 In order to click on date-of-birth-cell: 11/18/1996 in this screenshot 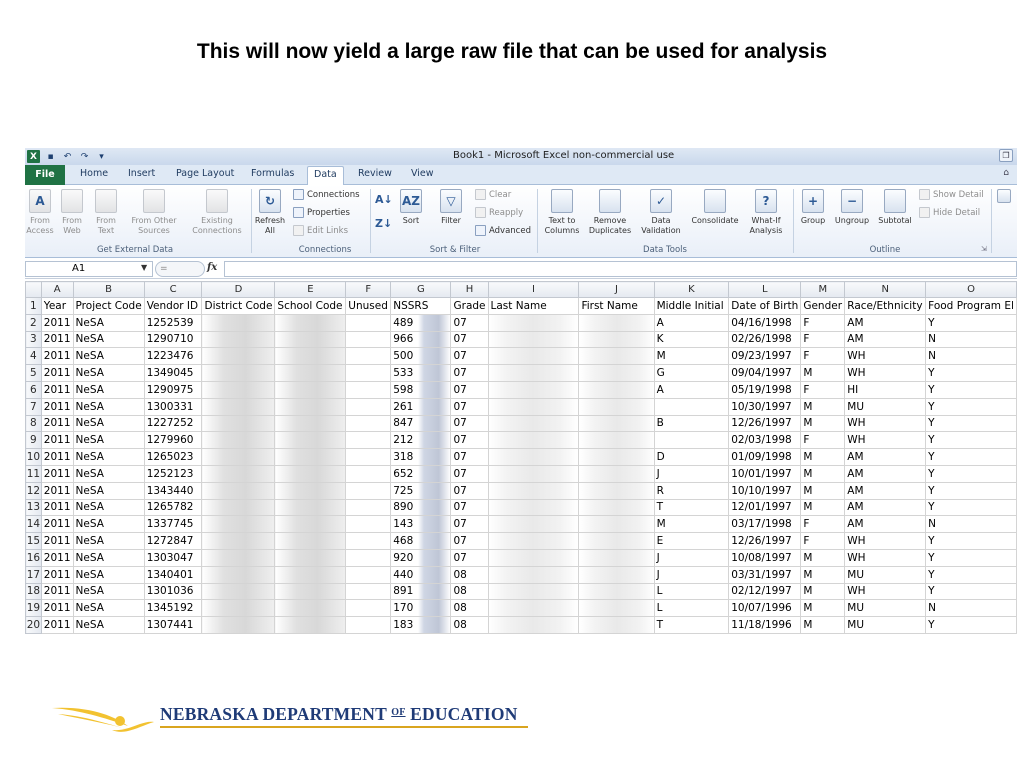, I will do `click(765, 625)`.